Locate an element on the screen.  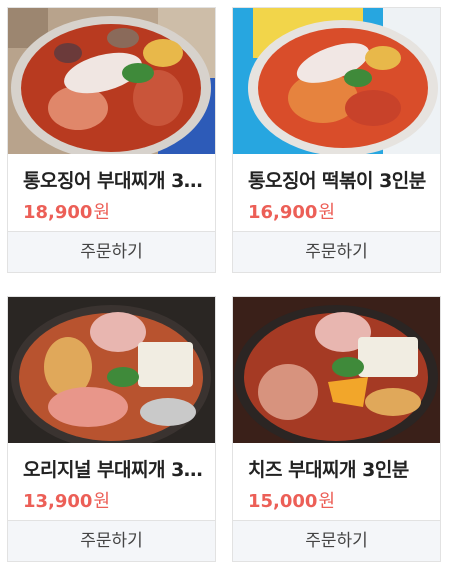
price-value: 15,000 is located at coordinates (283, 501).